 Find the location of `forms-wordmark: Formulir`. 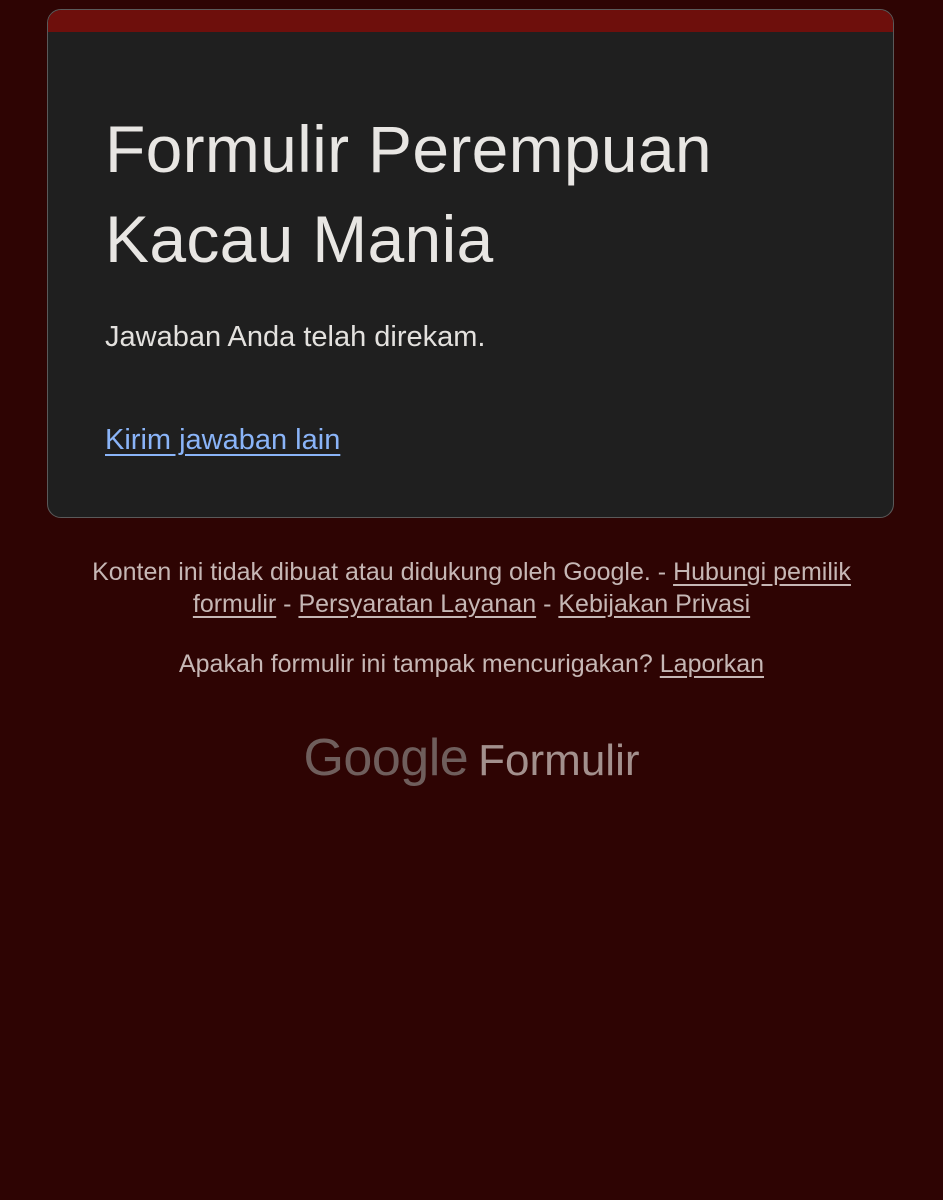

forms-wordmark: Formulir is located at coordinates (559, 760).